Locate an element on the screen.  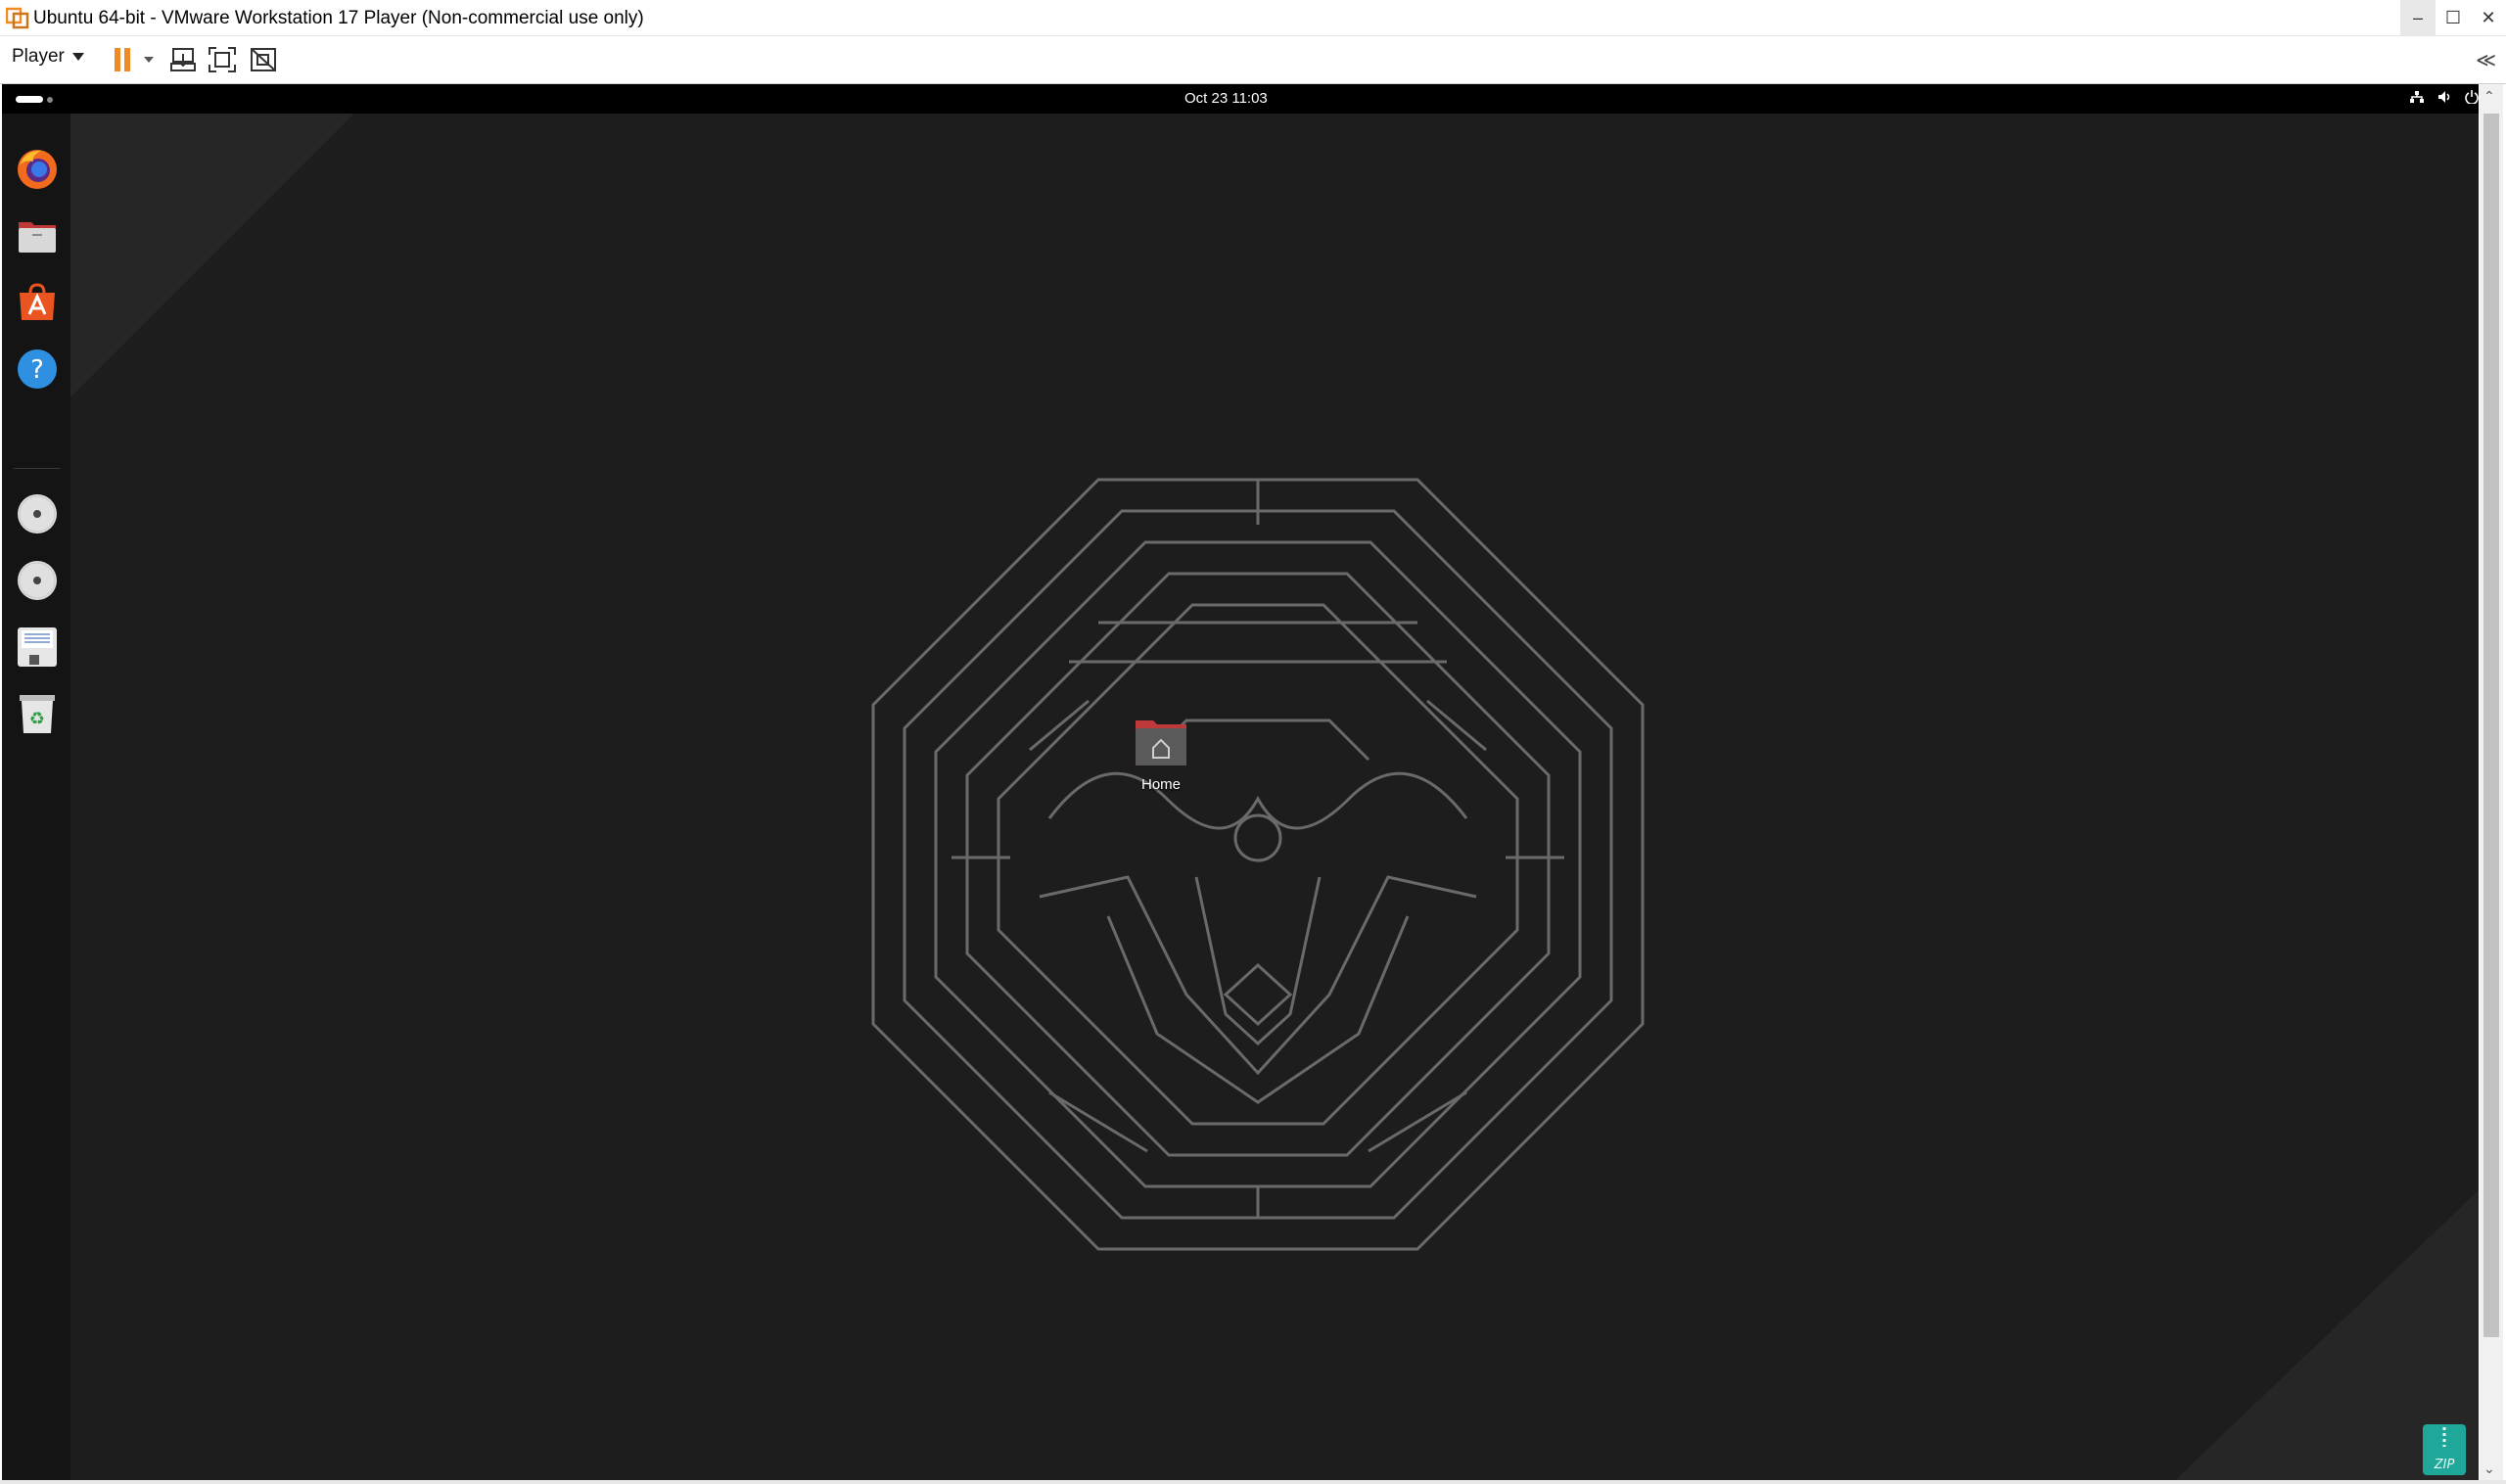
system-tray is located at coordinates (2444, 97).